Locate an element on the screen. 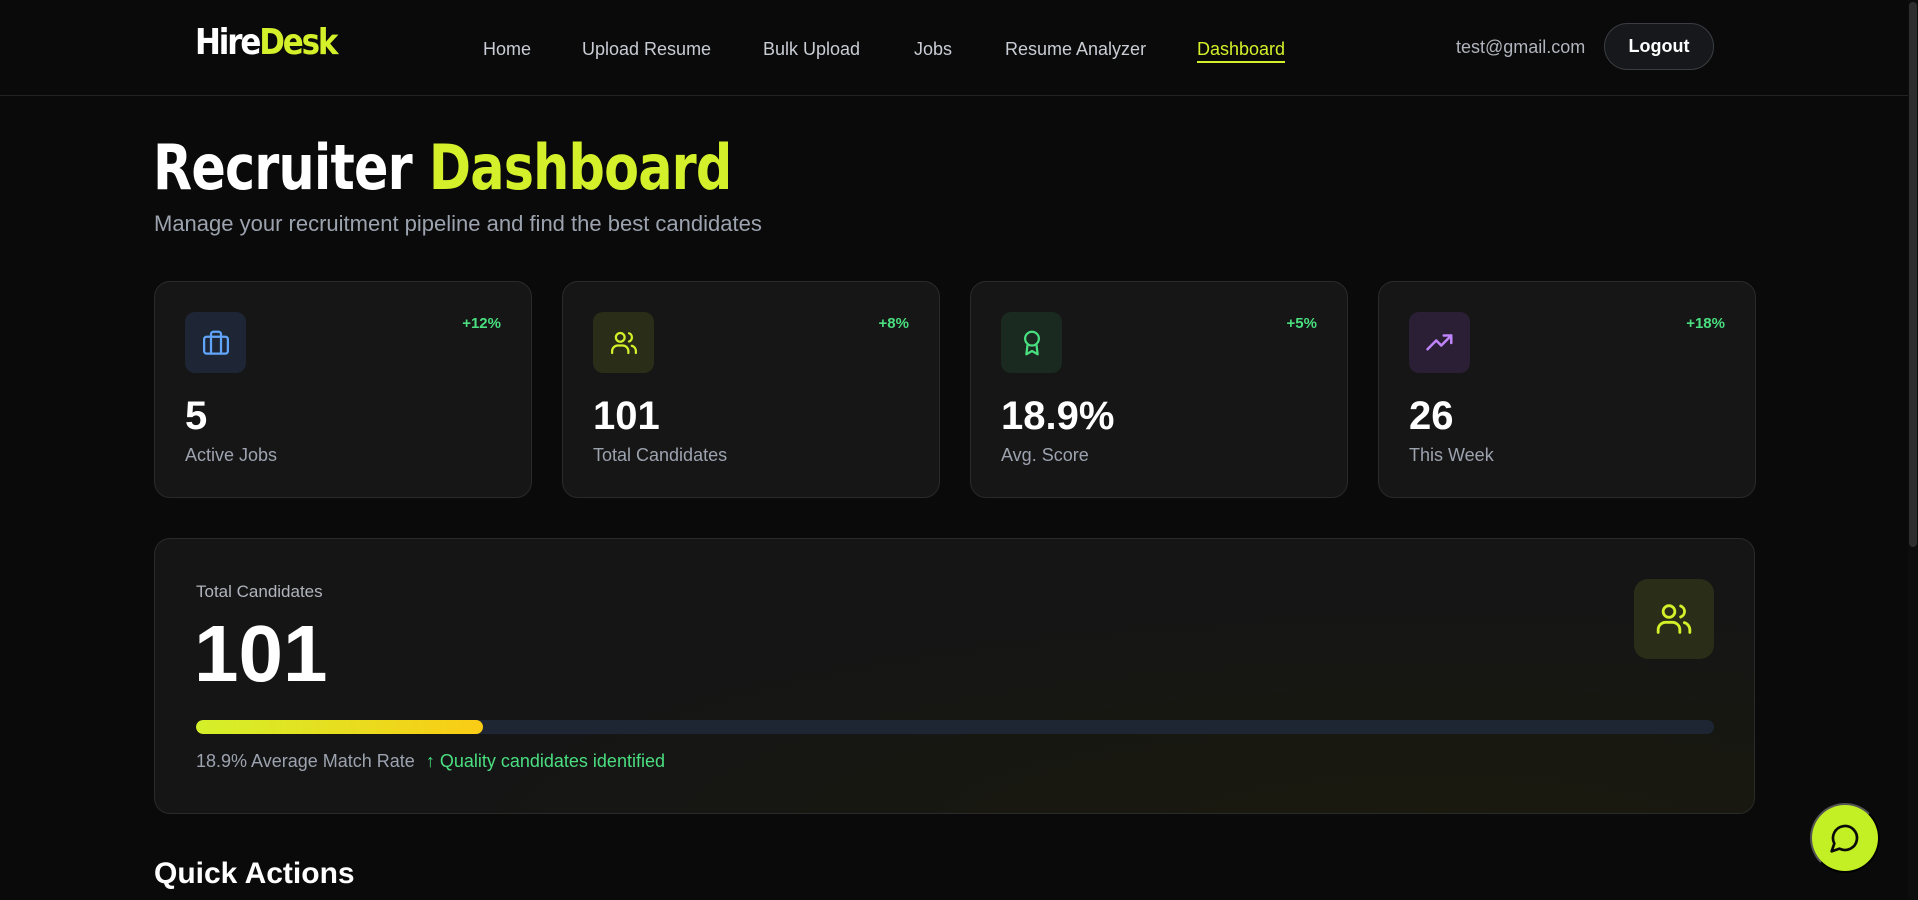  nav-resume-analyzer: Resume Analyzer is located at coordinates (1075, 49).